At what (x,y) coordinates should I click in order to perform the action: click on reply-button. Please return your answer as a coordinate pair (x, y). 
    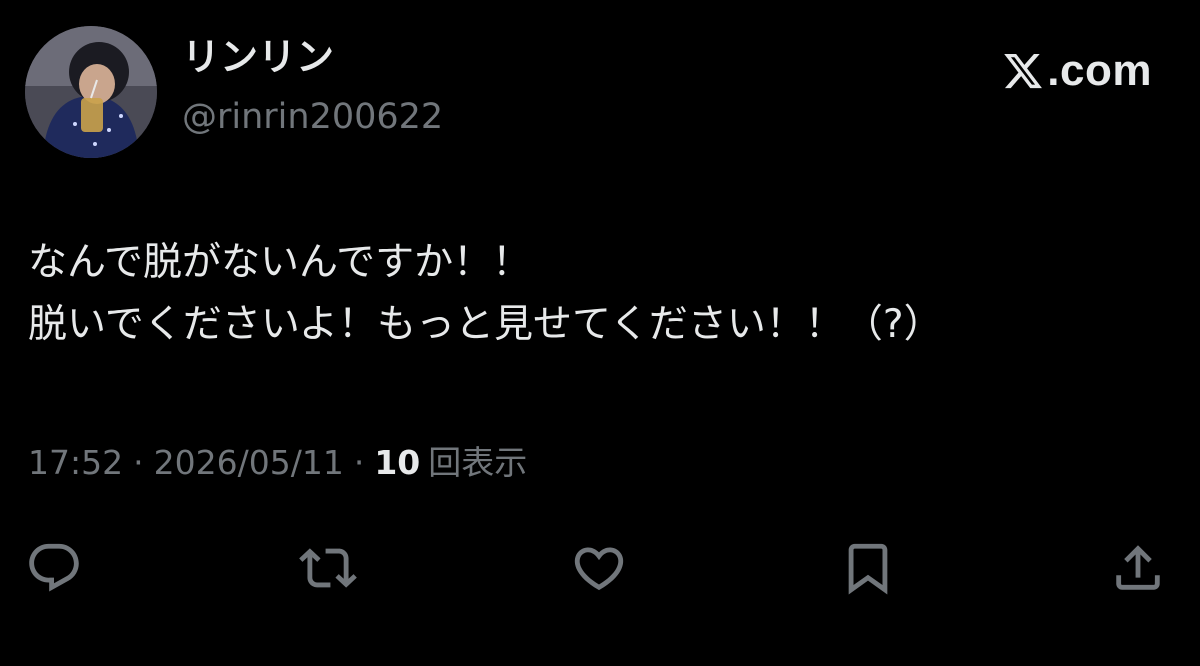
    Looking at the image, I should click on (54, 568).